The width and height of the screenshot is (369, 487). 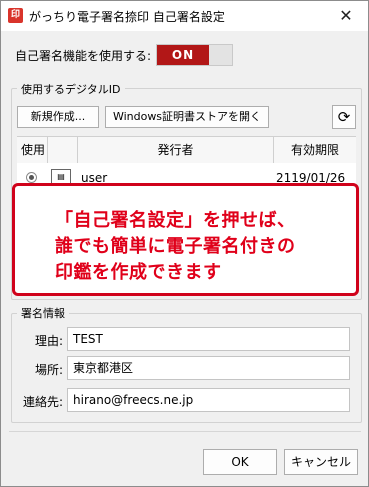 I want to click on contact-label: 連絡先:, so click(x=42, y=402).